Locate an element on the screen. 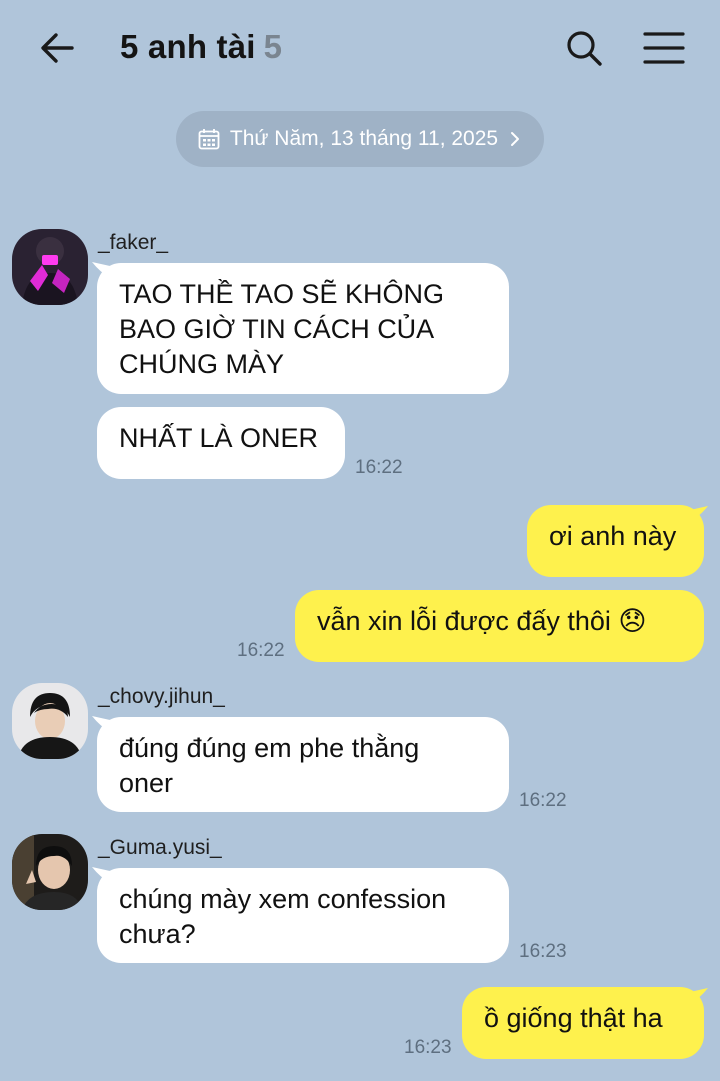  date-label: Thứ Năm, 13 tháng 11, 2025 is located at coordinates (364, 138).